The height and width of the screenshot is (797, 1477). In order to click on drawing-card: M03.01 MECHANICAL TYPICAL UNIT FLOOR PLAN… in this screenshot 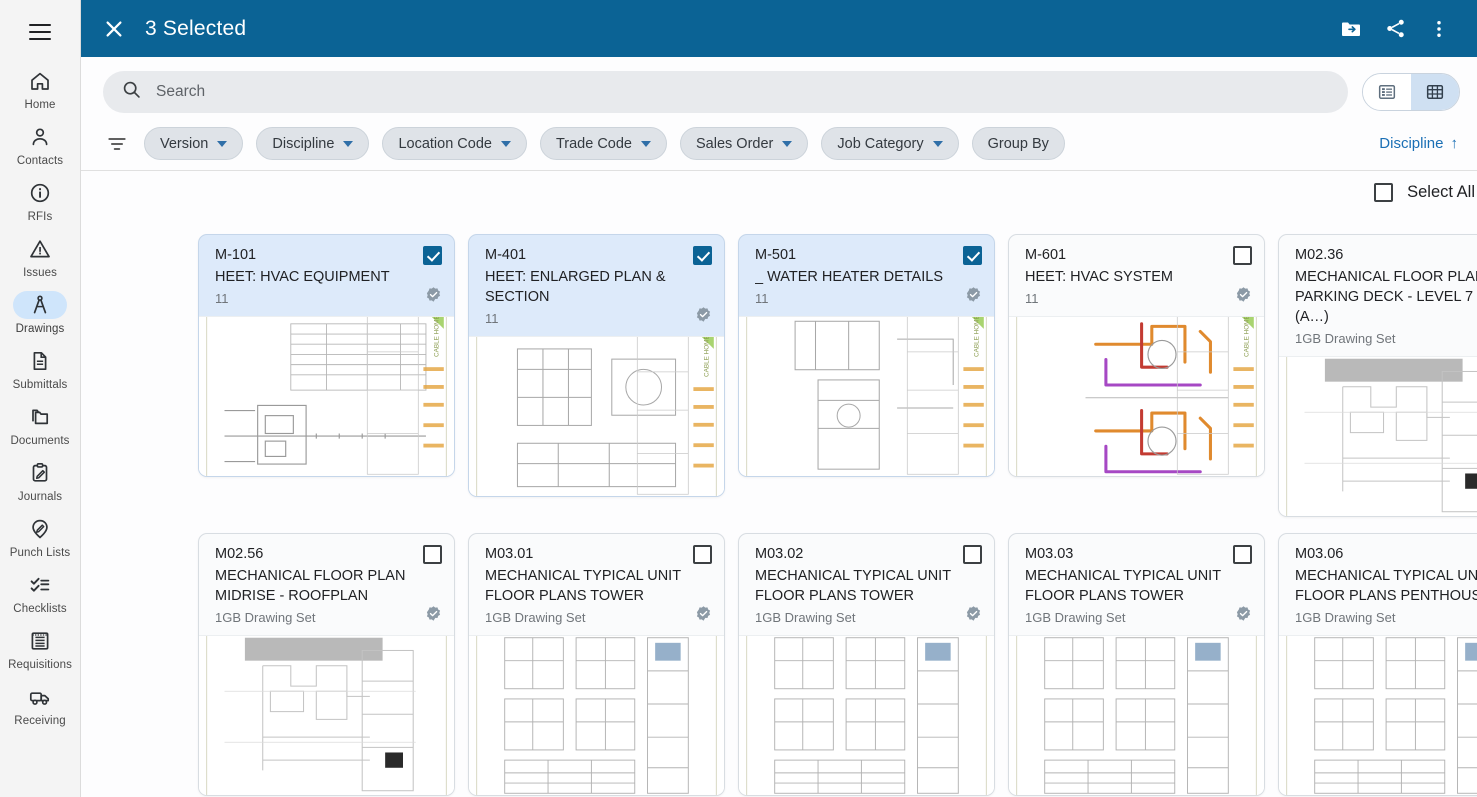, I will do `click(596, 664)`.